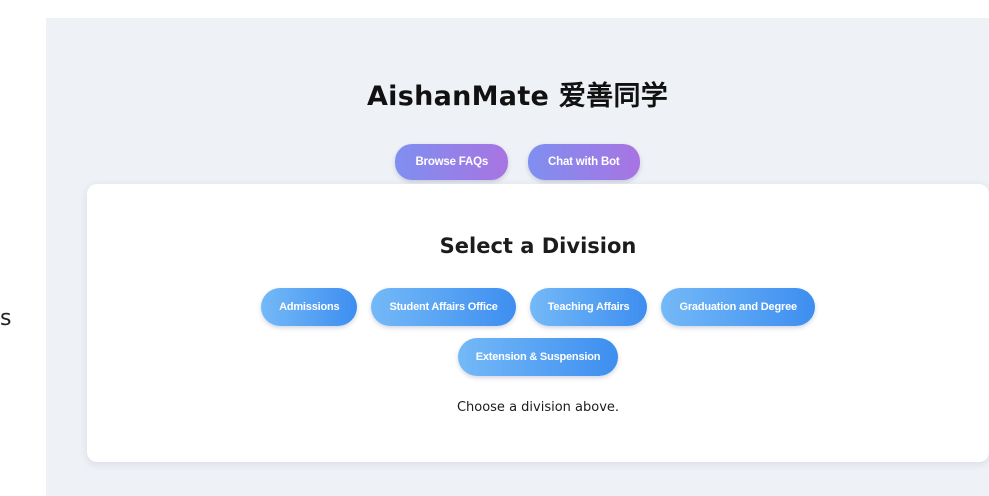 Image resolution: width=989 pixels, height=496 pixels. I want to click on division-button-graduation-and-degree: Graduation and Degree, so click(738, 307).